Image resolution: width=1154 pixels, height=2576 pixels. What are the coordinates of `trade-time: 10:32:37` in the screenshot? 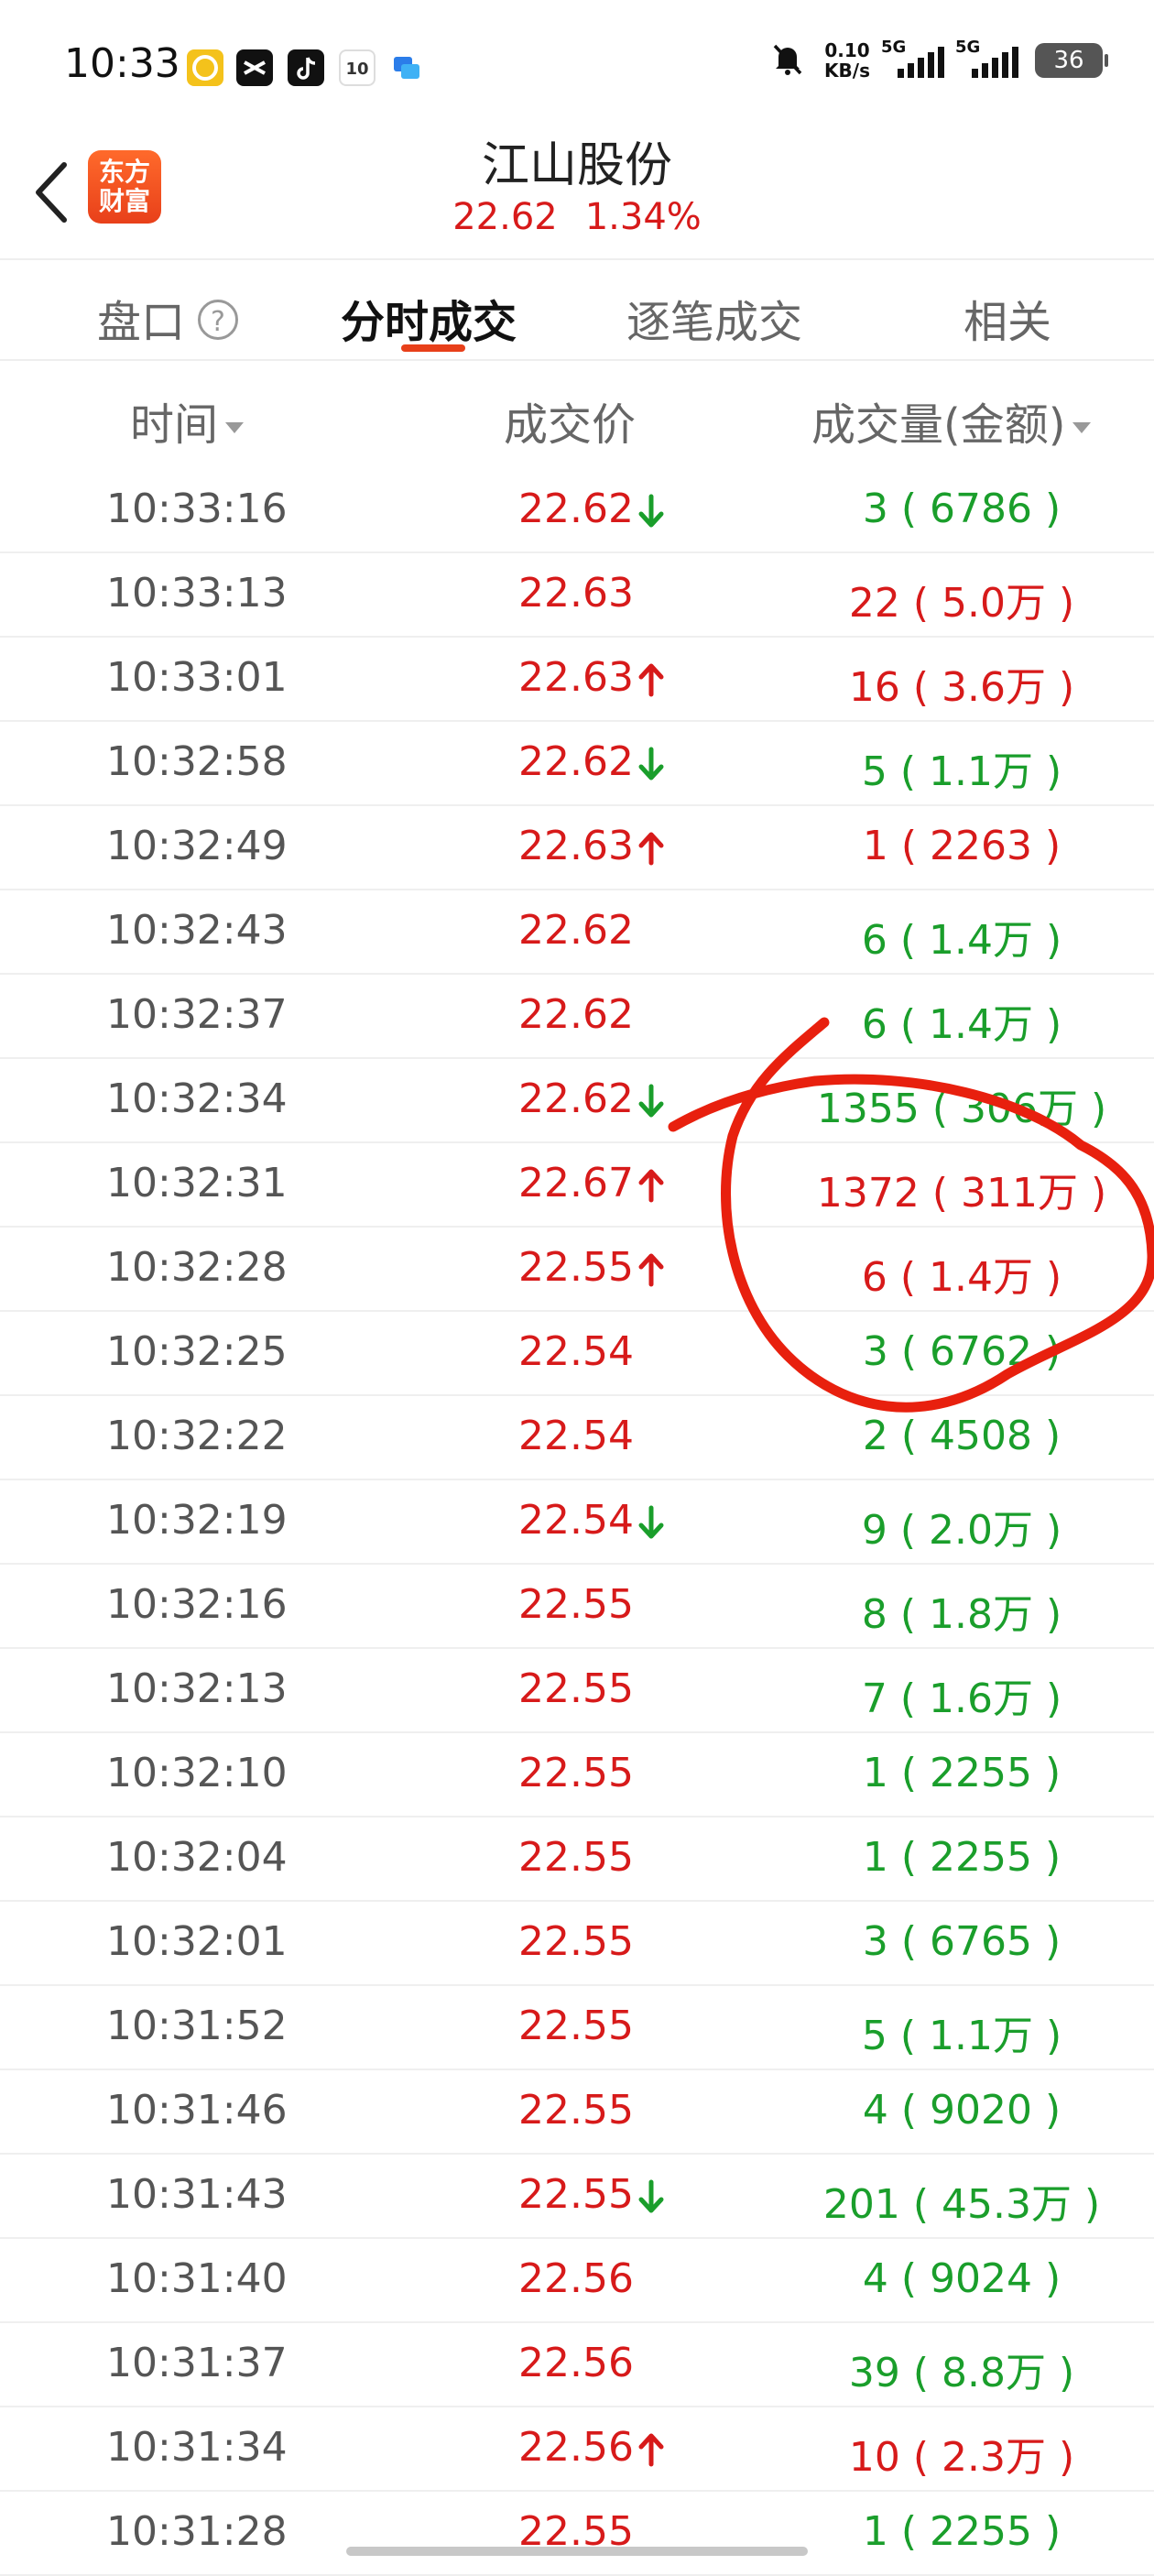 It's located at (197, 1014).